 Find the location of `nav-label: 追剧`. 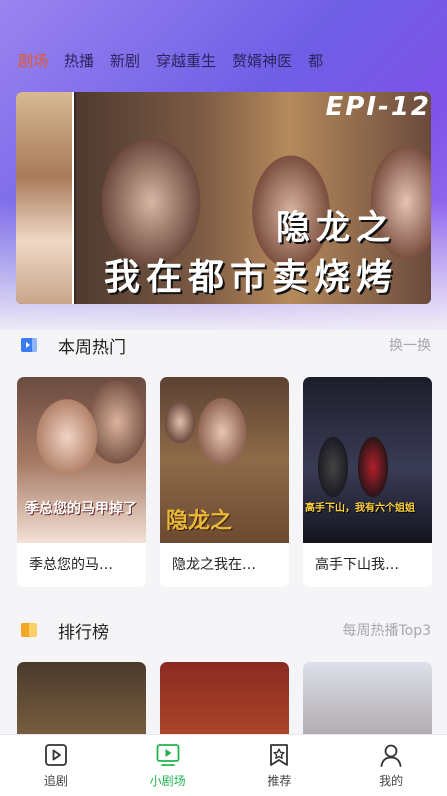

nav-label: 追剧 is located at coordinates (55, 781).